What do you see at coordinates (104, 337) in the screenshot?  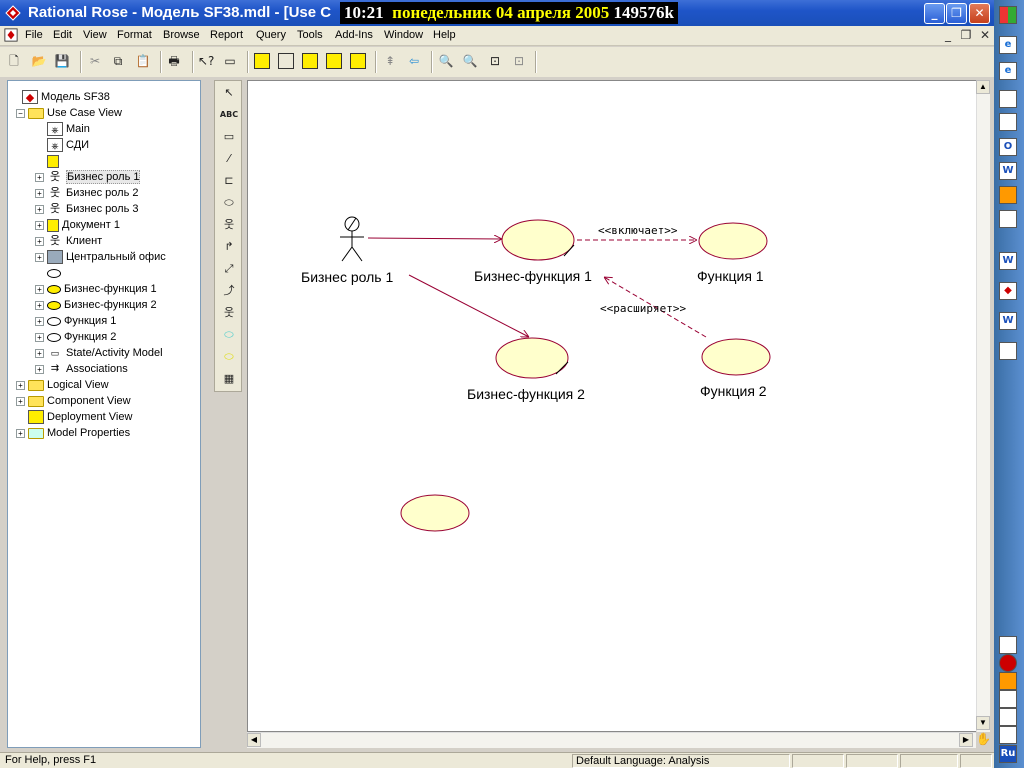 I see `tree-item: + Функция 2` at bounding box center [104, 337].